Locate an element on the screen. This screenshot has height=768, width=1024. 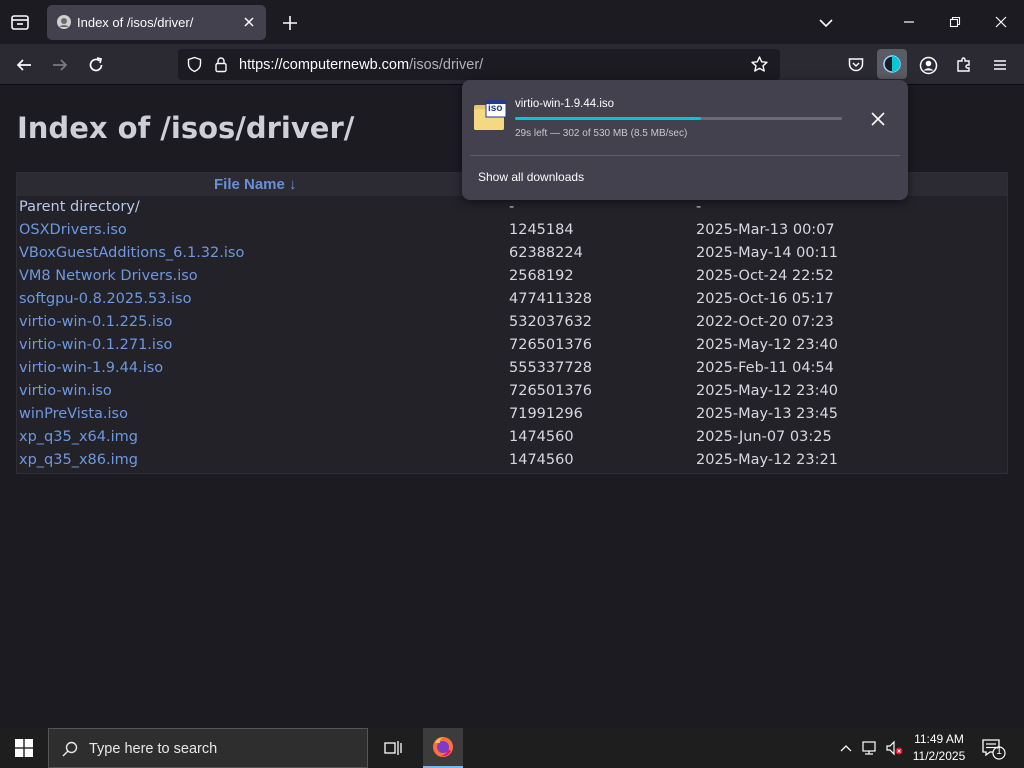
download-progress-bar is located at coordinates (678, 118).